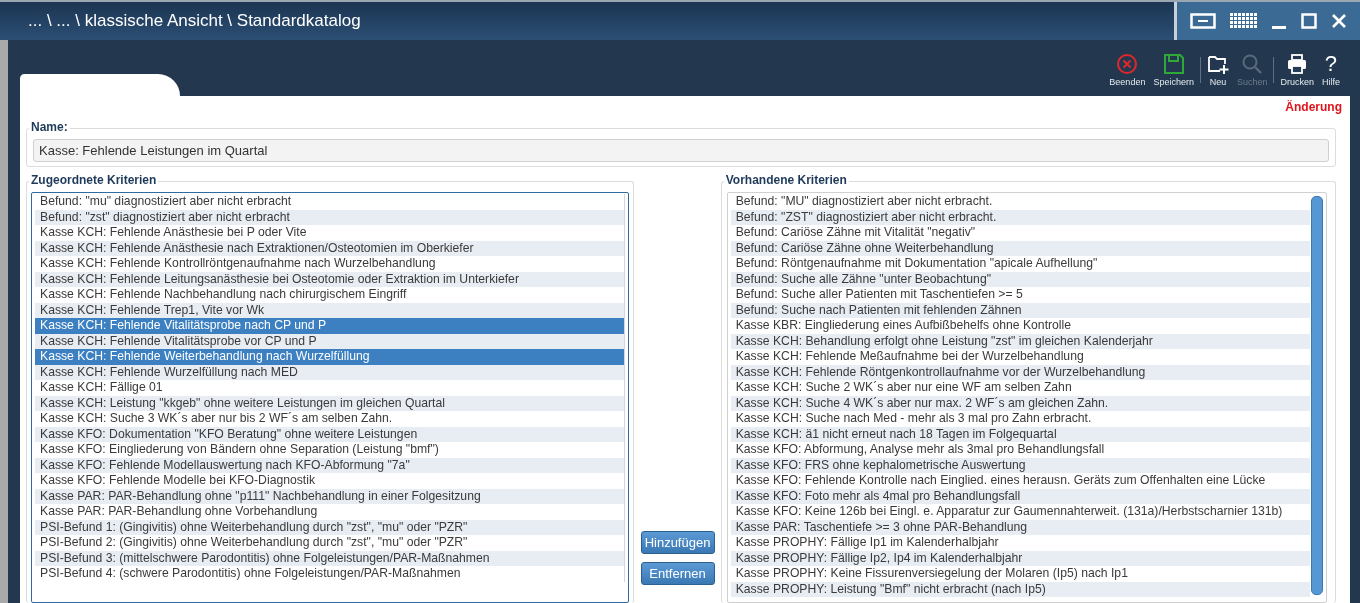  I want to click on close-button: Beenden, so click(1127, 70).